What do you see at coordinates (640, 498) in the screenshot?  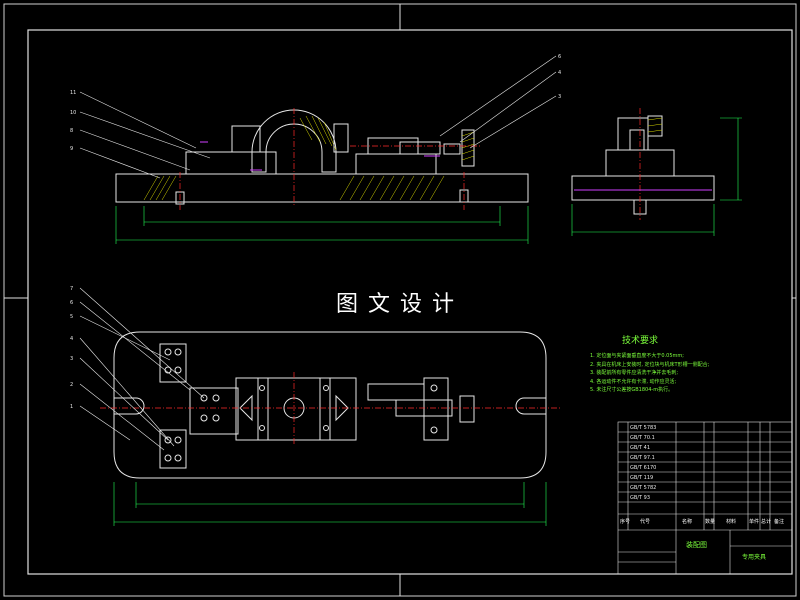 I see `tb-row: GB/T 93` at bounding box center [640, 498].